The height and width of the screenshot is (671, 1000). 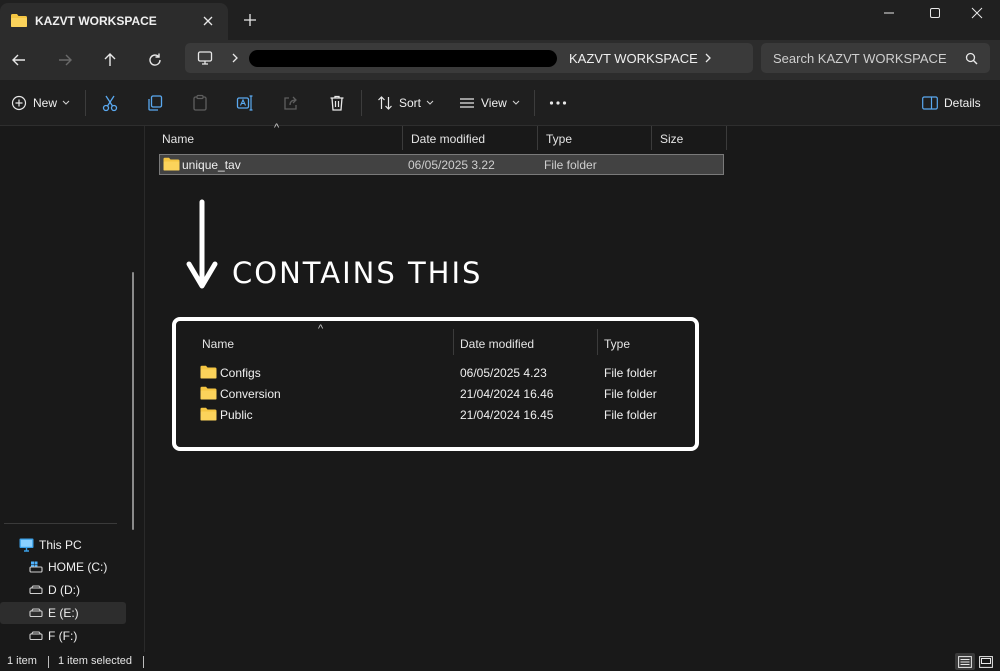 What do you see at coordinates (155, 60) in the screenshot?
I see `refresh-icon` at bounding box center [155, 60].